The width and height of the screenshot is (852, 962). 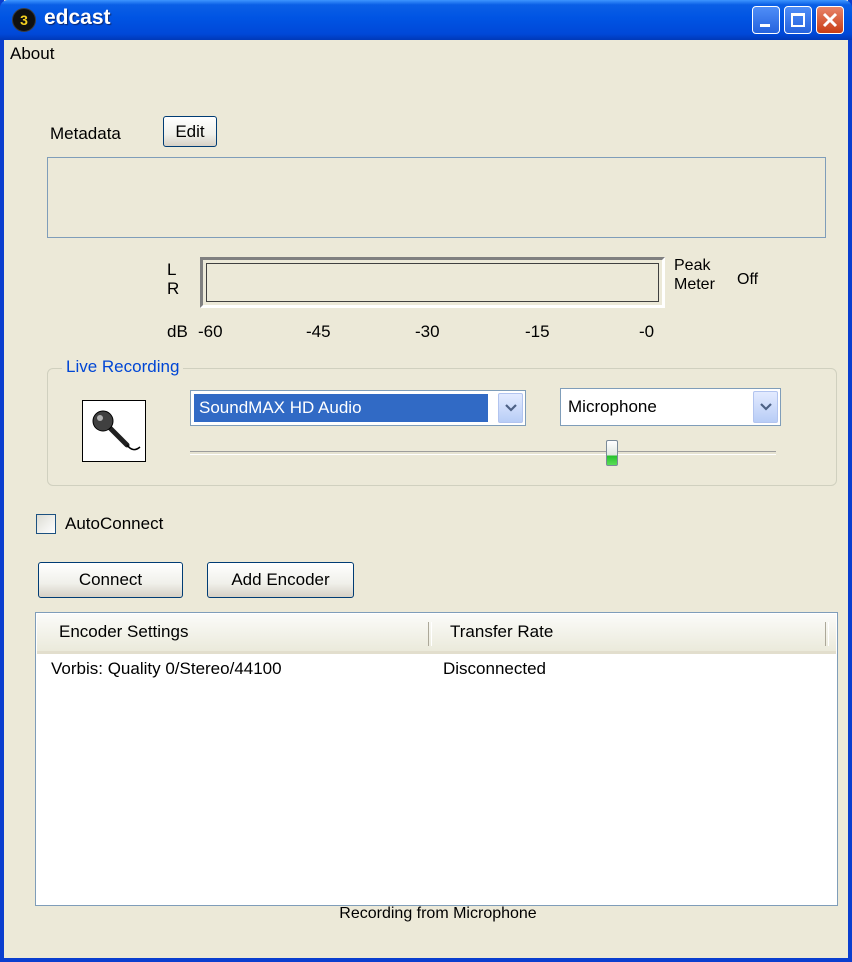 What do you see at coordinates (495, 668) in the screenshot?
I see `transfer-rate-cell: Disconnected` at bounding box center [495, 668].